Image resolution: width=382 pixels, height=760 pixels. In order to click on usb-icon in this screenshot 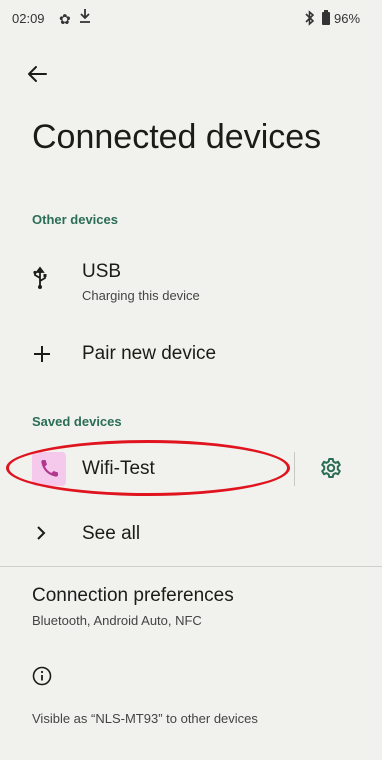, I will do `click(40, 280)`.